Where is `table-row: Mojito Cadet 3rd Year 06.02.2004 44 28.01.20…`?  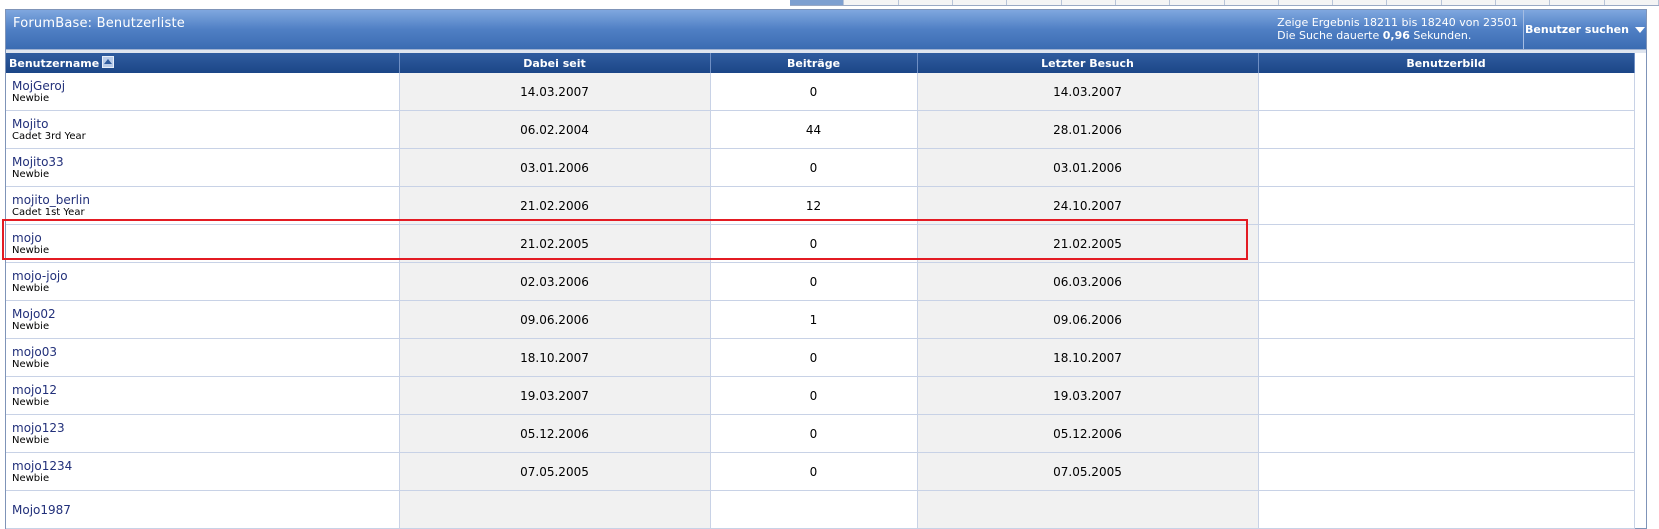
table-row: Mojito Cadet 3rd Year 06.02.2004 44 28.01.20… is located at coordinates (820, 129).